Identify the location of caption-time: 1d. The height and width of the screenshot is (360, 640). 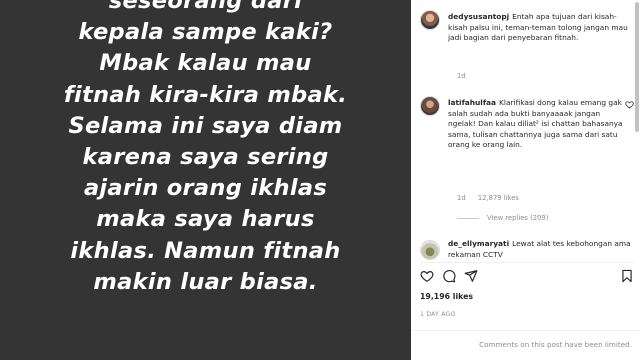
(461, 76).